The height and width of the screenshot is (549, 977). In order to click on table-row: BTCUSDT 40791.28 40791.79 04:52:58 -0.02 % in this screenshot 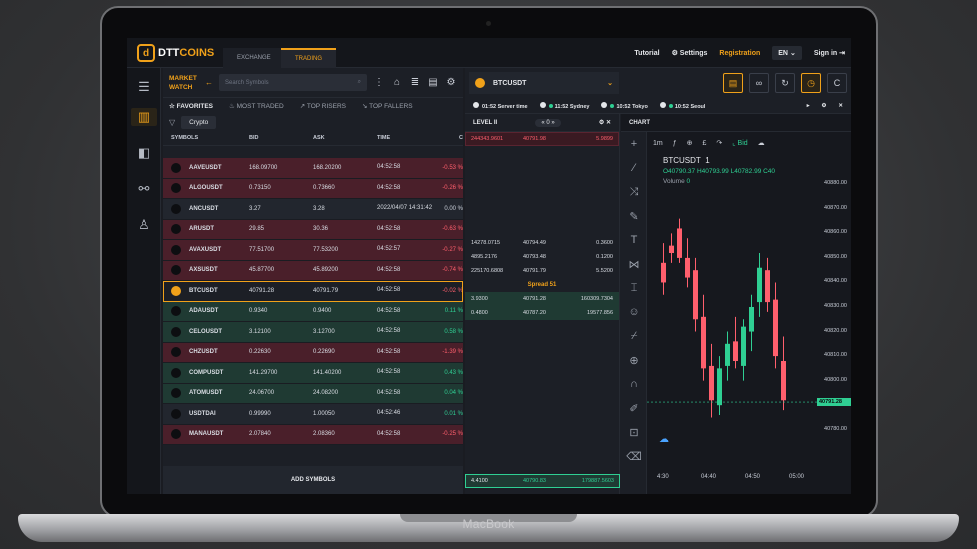, I will do `click(313, 291)`.